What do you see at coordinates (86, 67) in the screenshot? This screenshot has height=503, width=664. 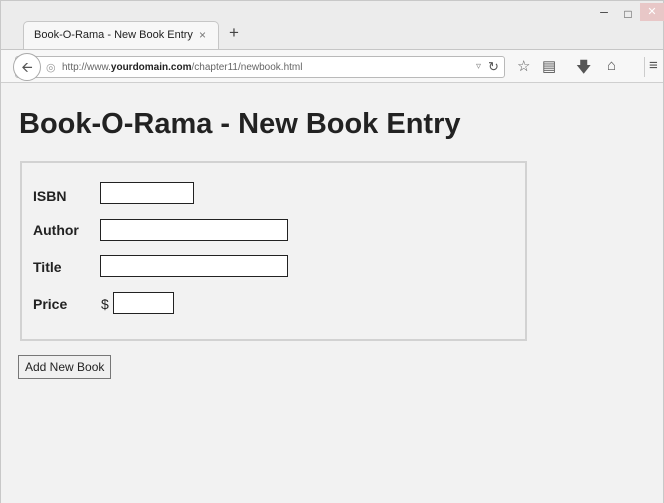 I see `url-prefix: http://www.` at bounding box center [86, 67].